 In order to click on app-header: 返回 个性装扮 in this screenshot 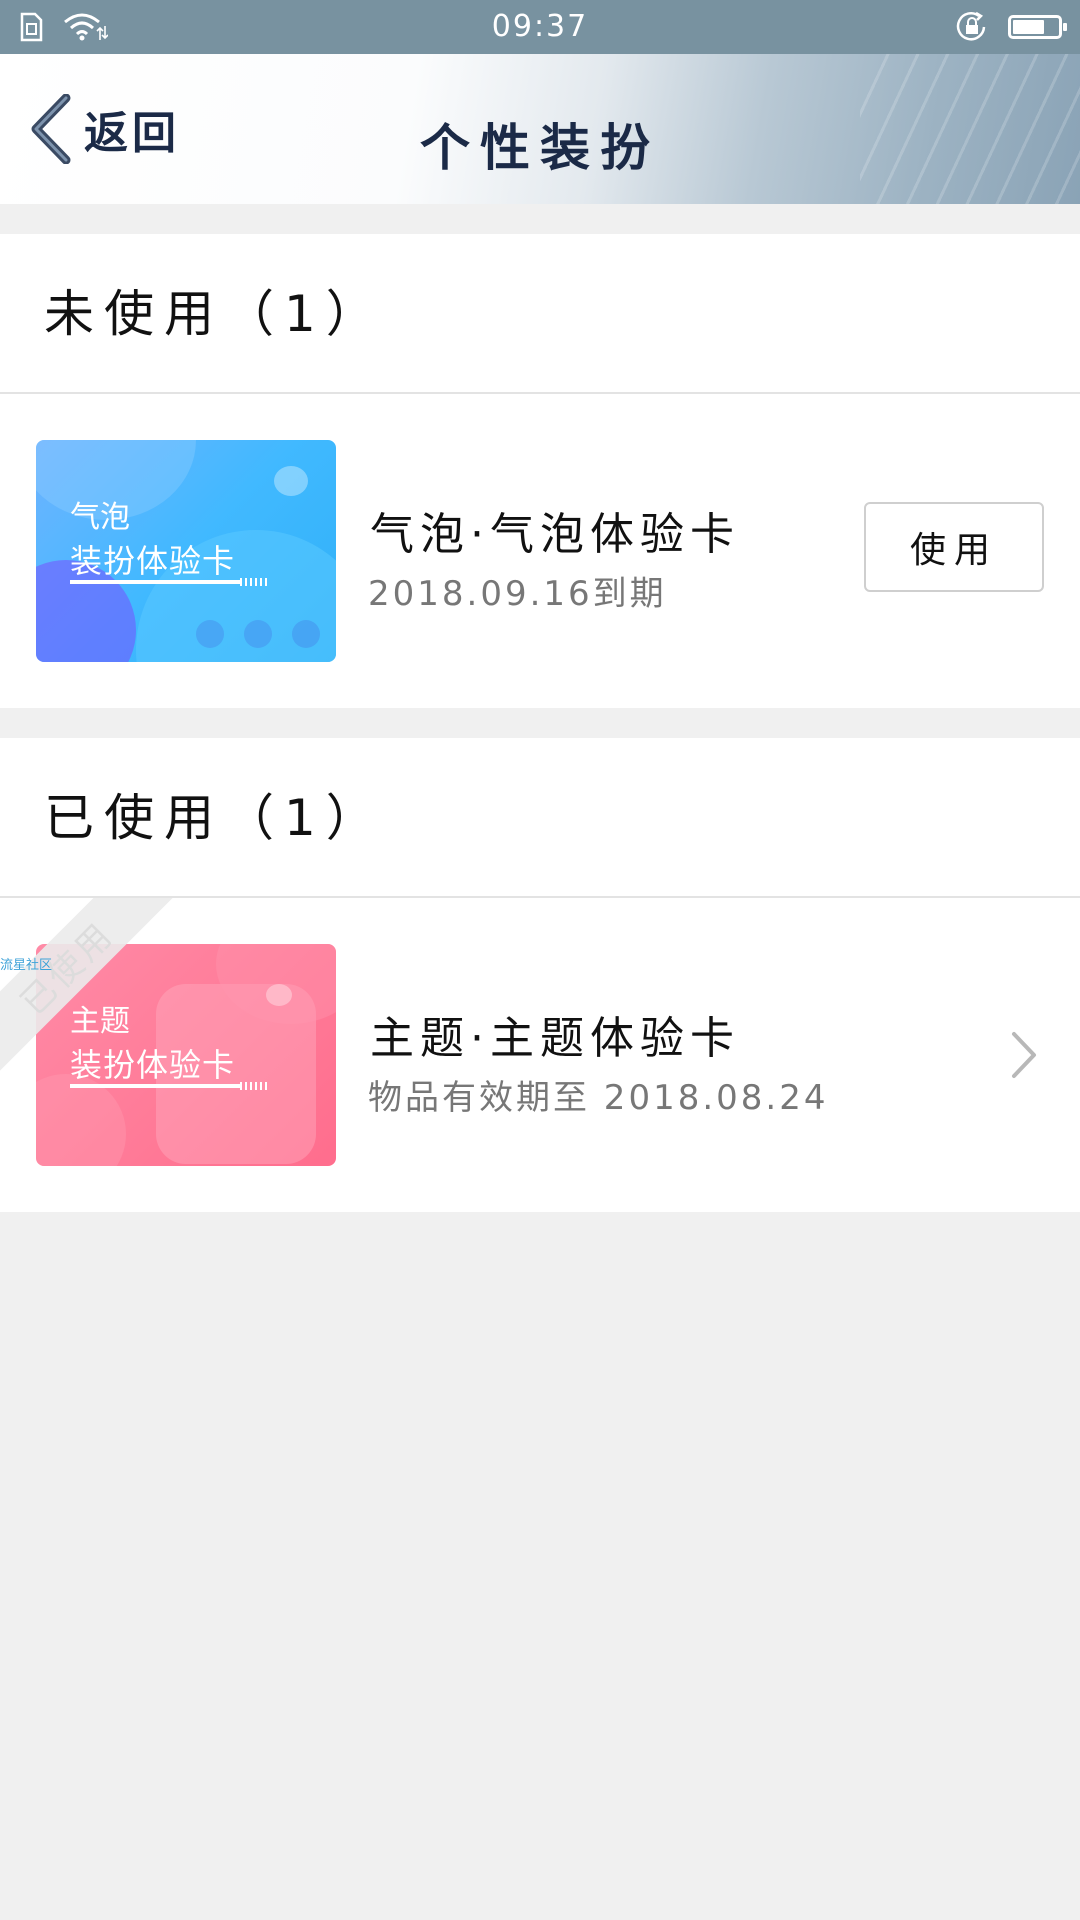, I will do `click(540, 129)`.